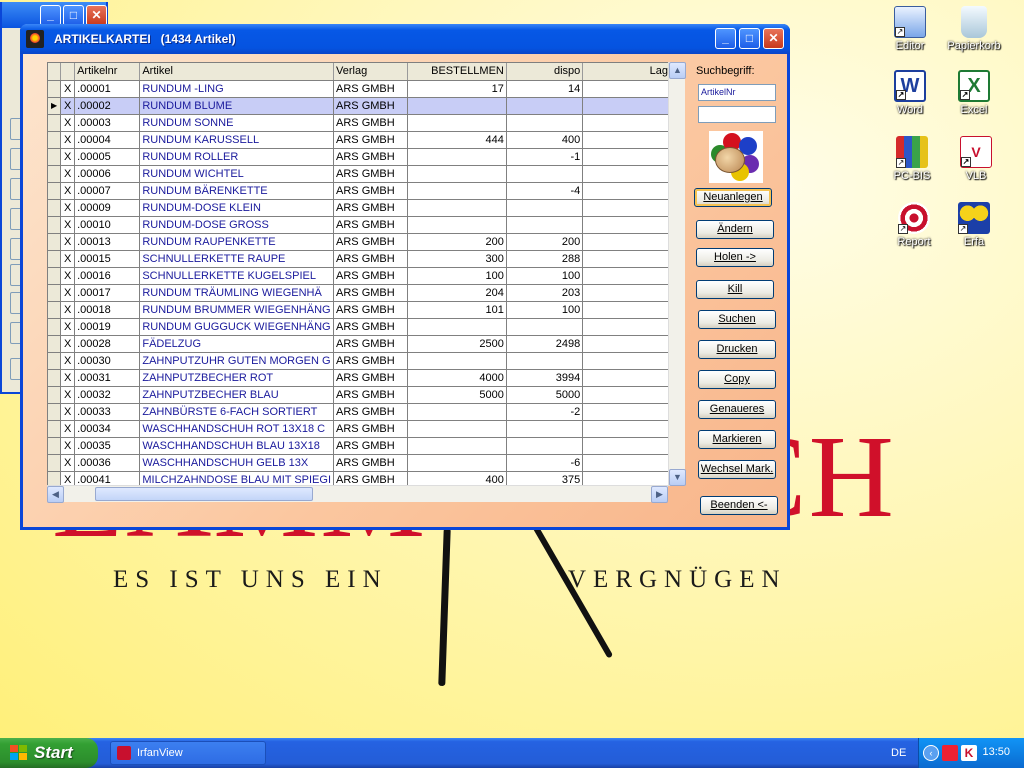 Image resolution: width=1024 pixels, height=768 pixels. Describe the element at coordinates (677, 70) in the screenshot. I see `scroll-up-icon: ▲` at that location.